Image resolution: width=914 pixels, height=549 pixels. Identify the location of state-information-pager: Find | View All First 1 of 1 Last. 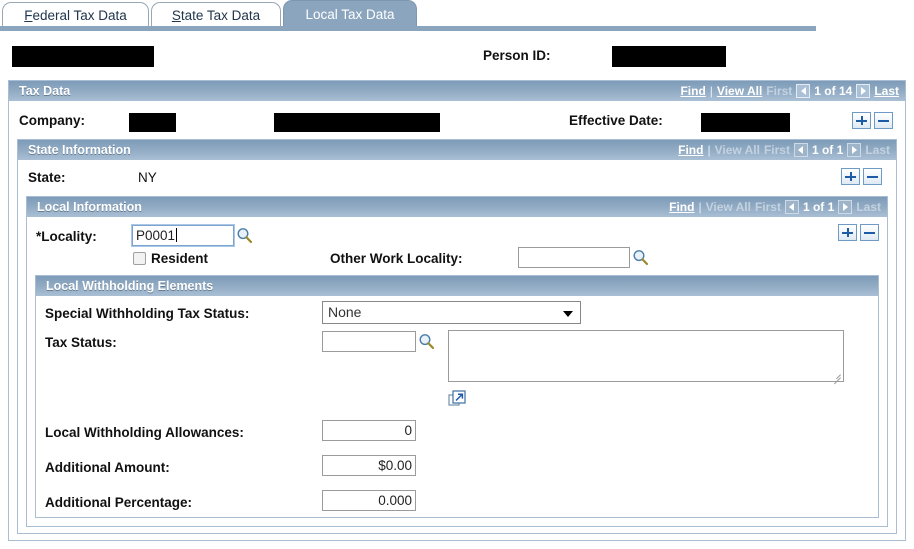
(784, 150).